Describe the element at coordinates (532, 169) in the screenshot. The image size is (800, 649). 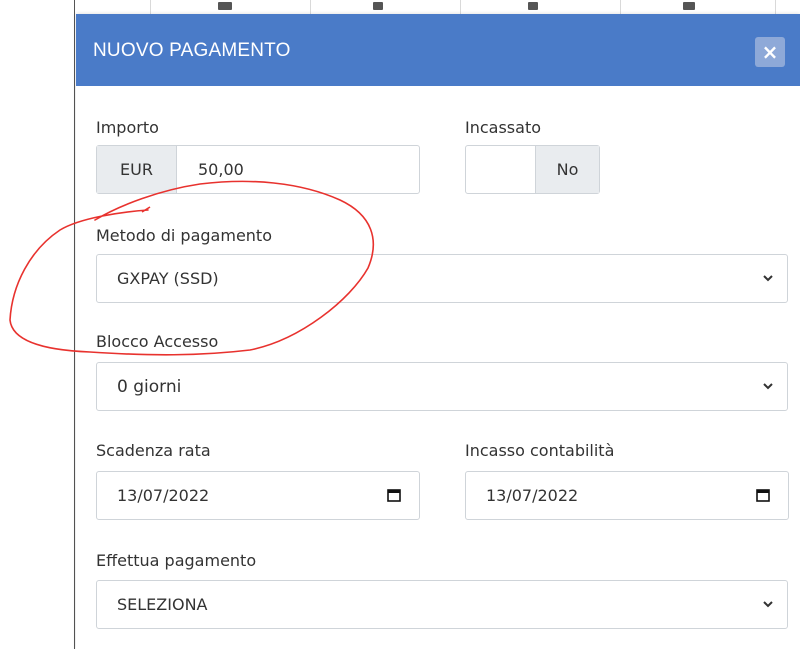
I see `incassato-toggle: No` at that location.